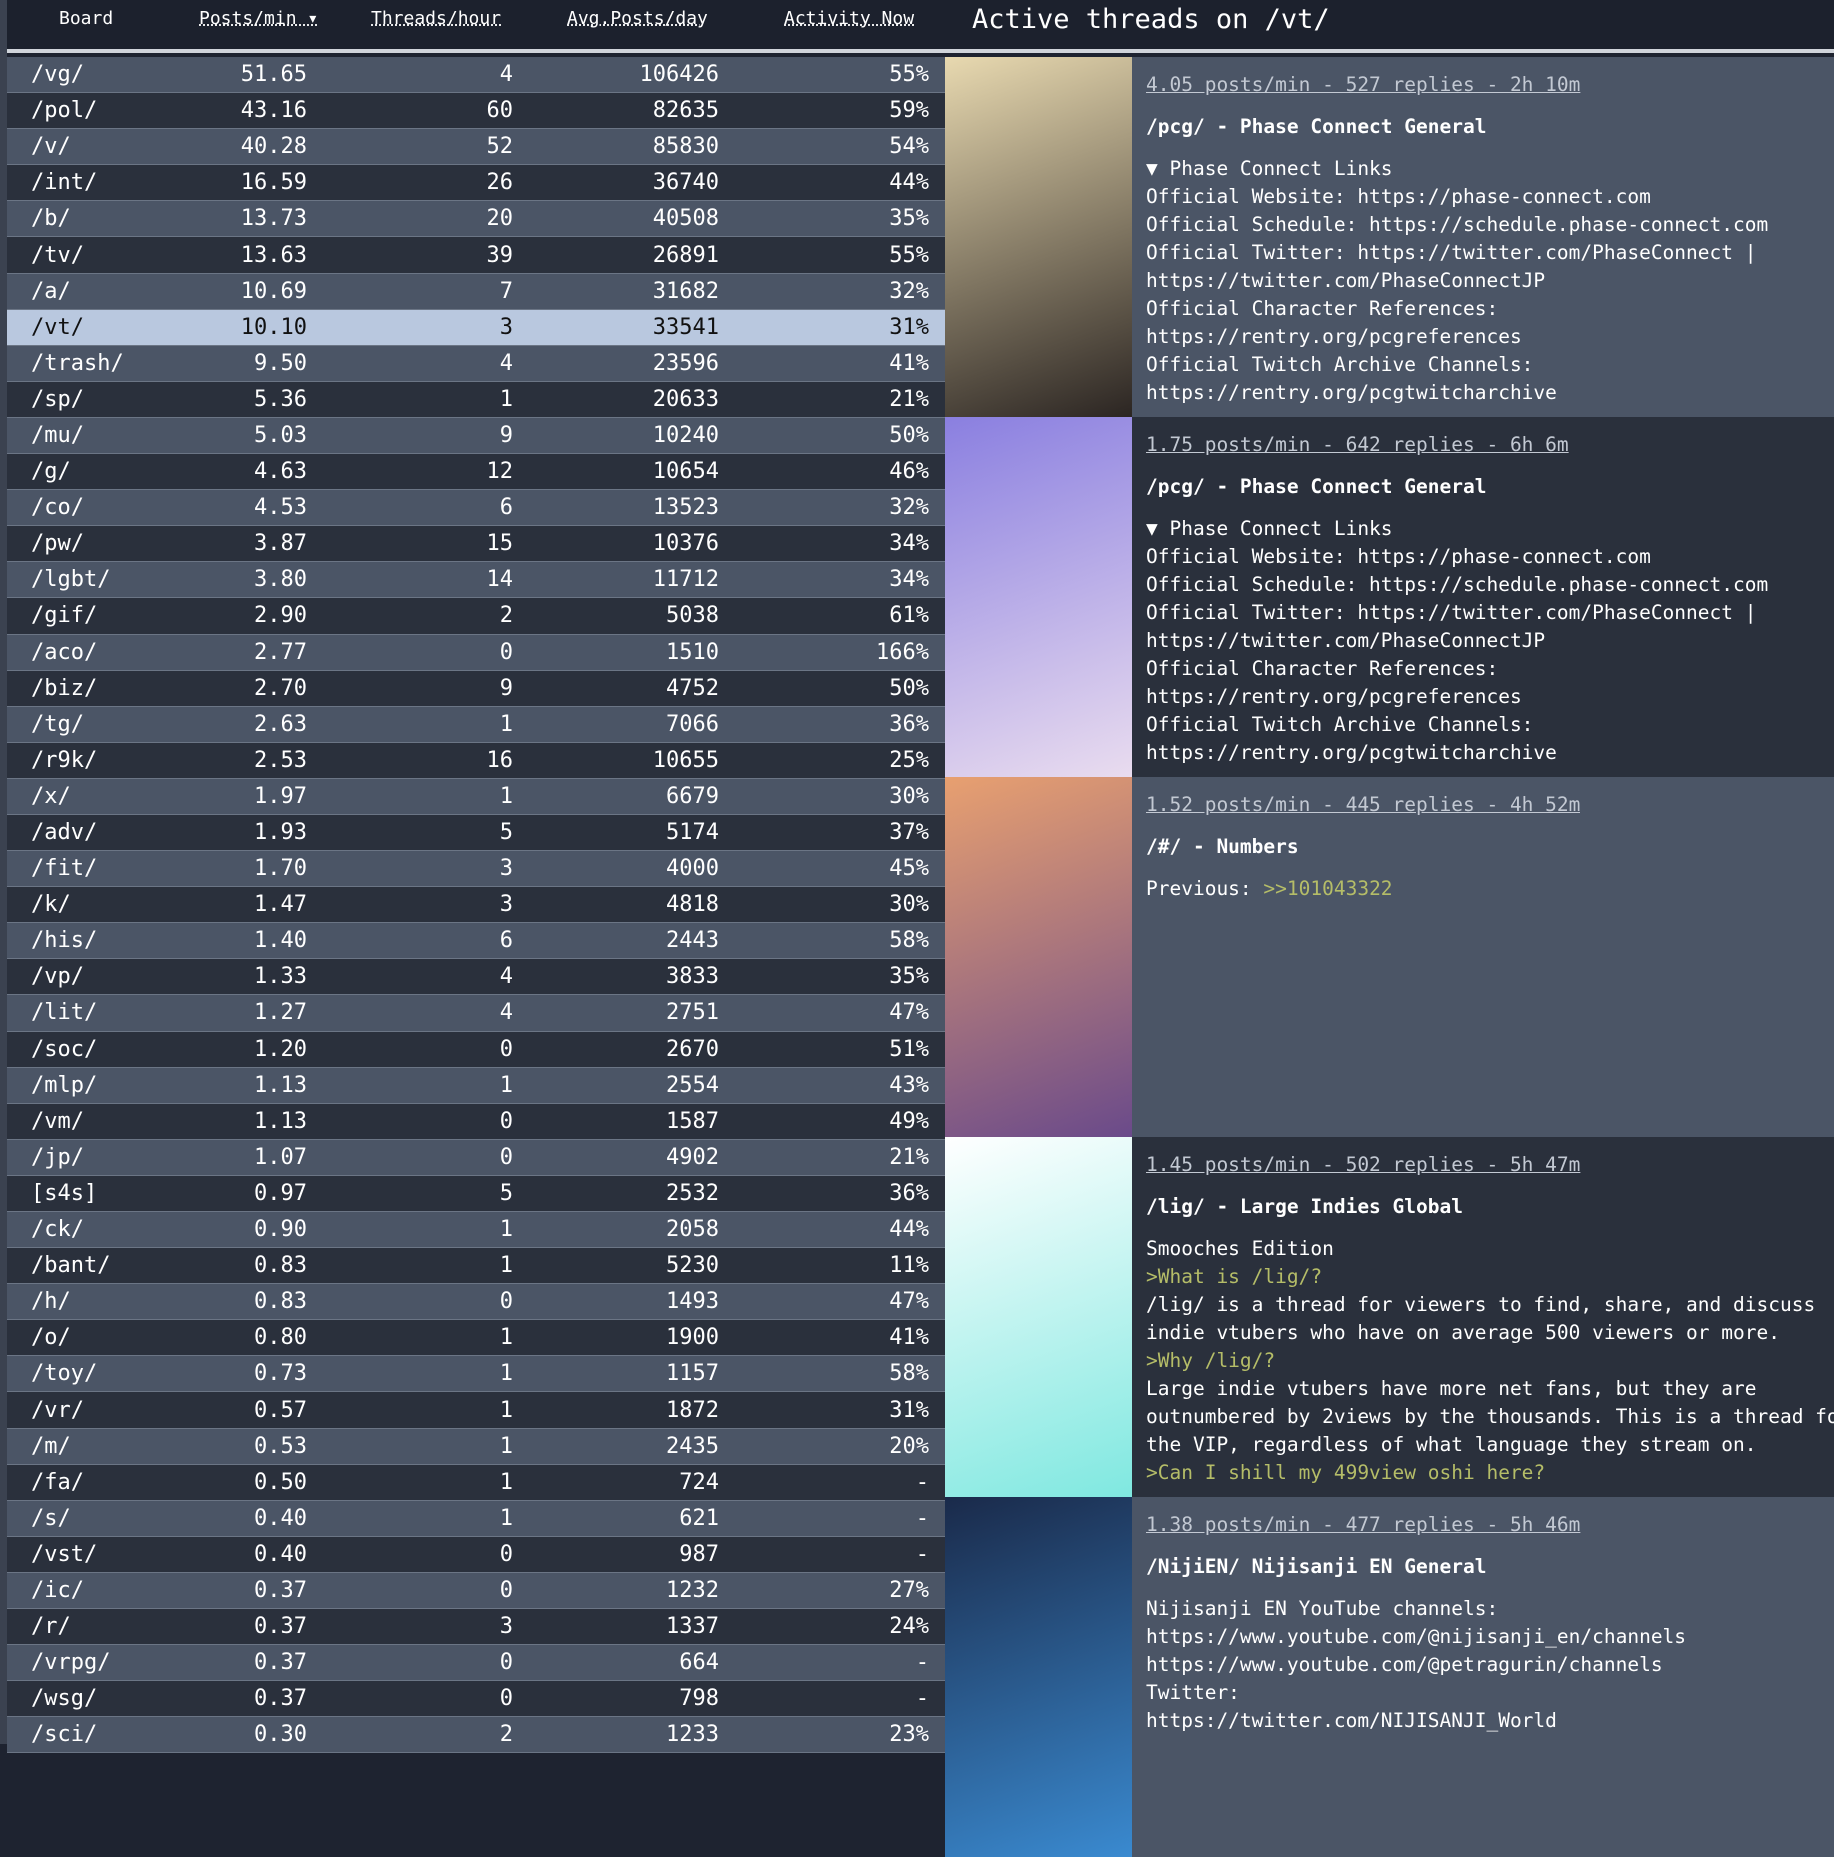  What do you see at coordinates (476, 75) in the screenshot?
I see `table-row: /vg/51.65 4 106426 55%` at bounding box center [476, 75].